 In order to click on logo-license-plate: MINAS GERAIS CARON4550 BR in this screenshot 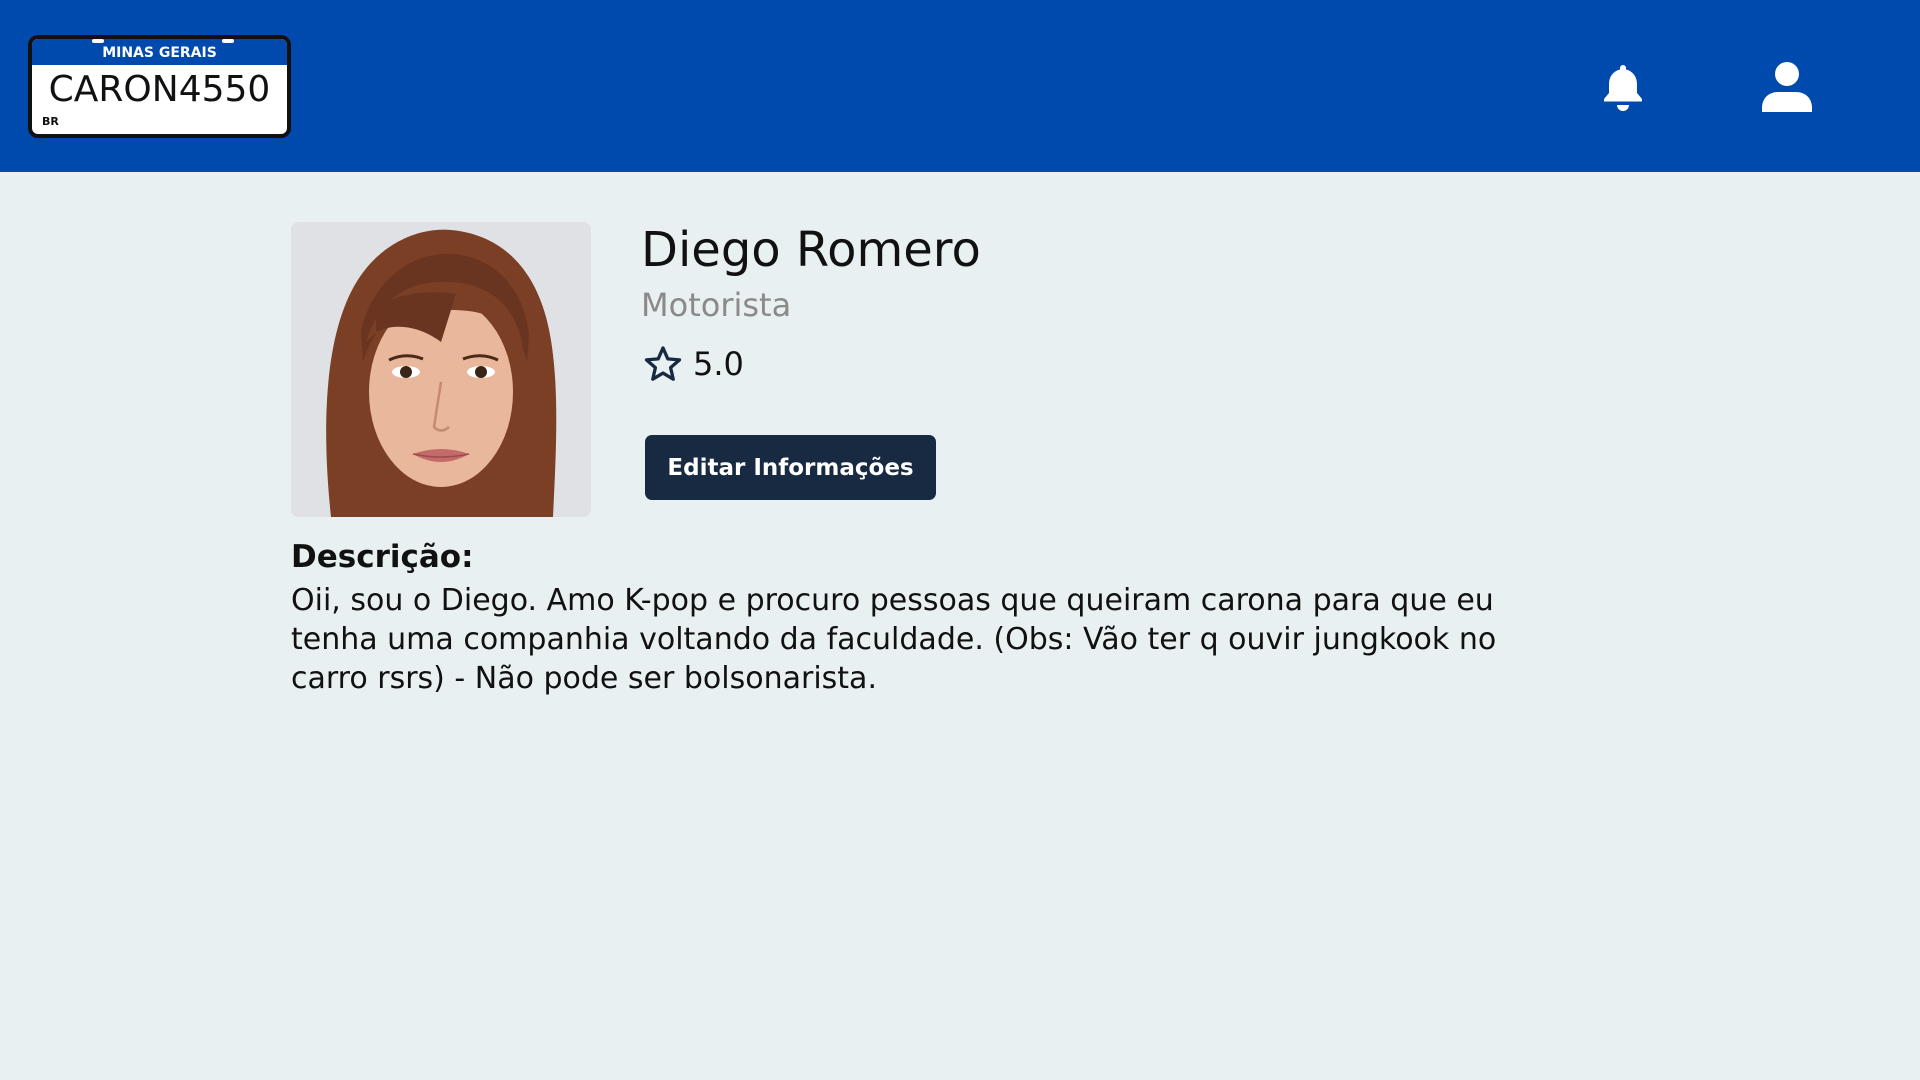, I will do `click(159, 86)`.